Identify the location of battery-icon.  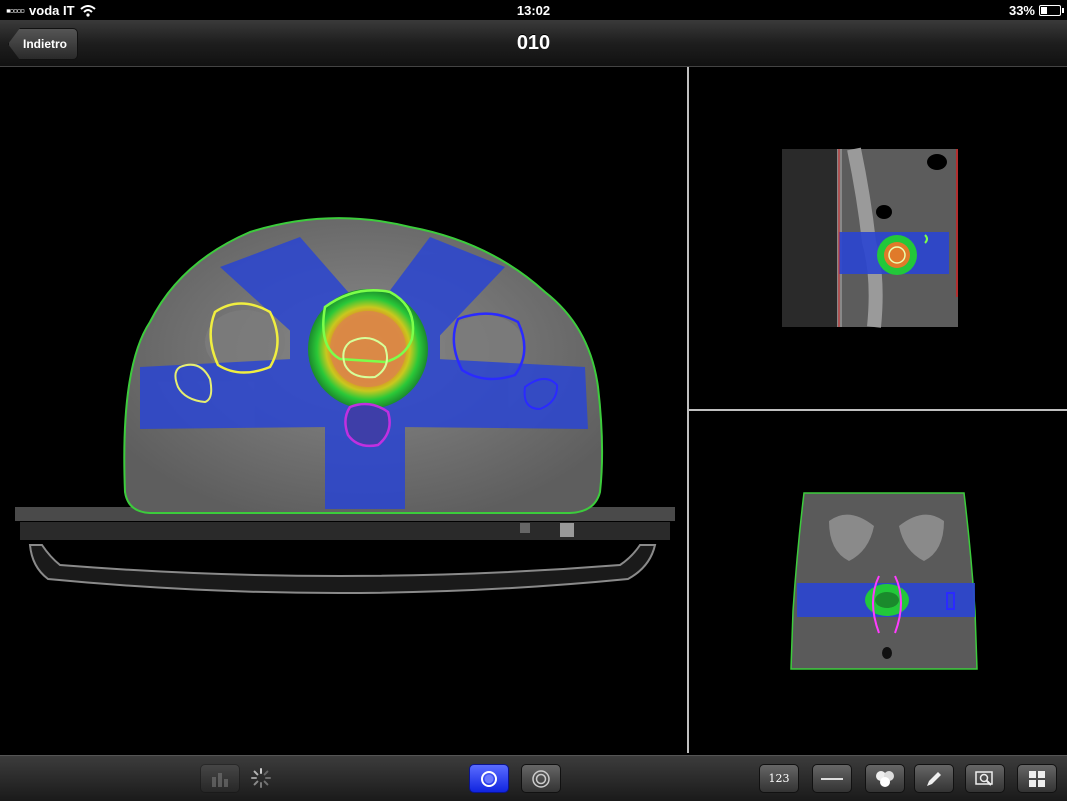
(1051, 10).